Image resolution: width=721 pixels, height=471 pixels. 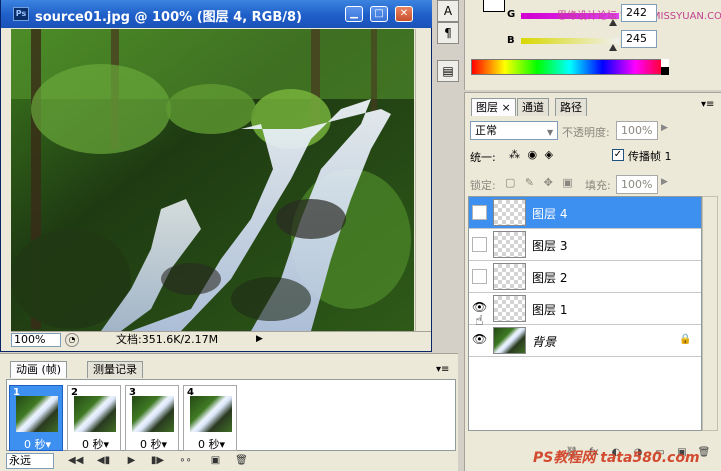 I want to click on tween-icon: ∘∘, so click(x=185, y=461).